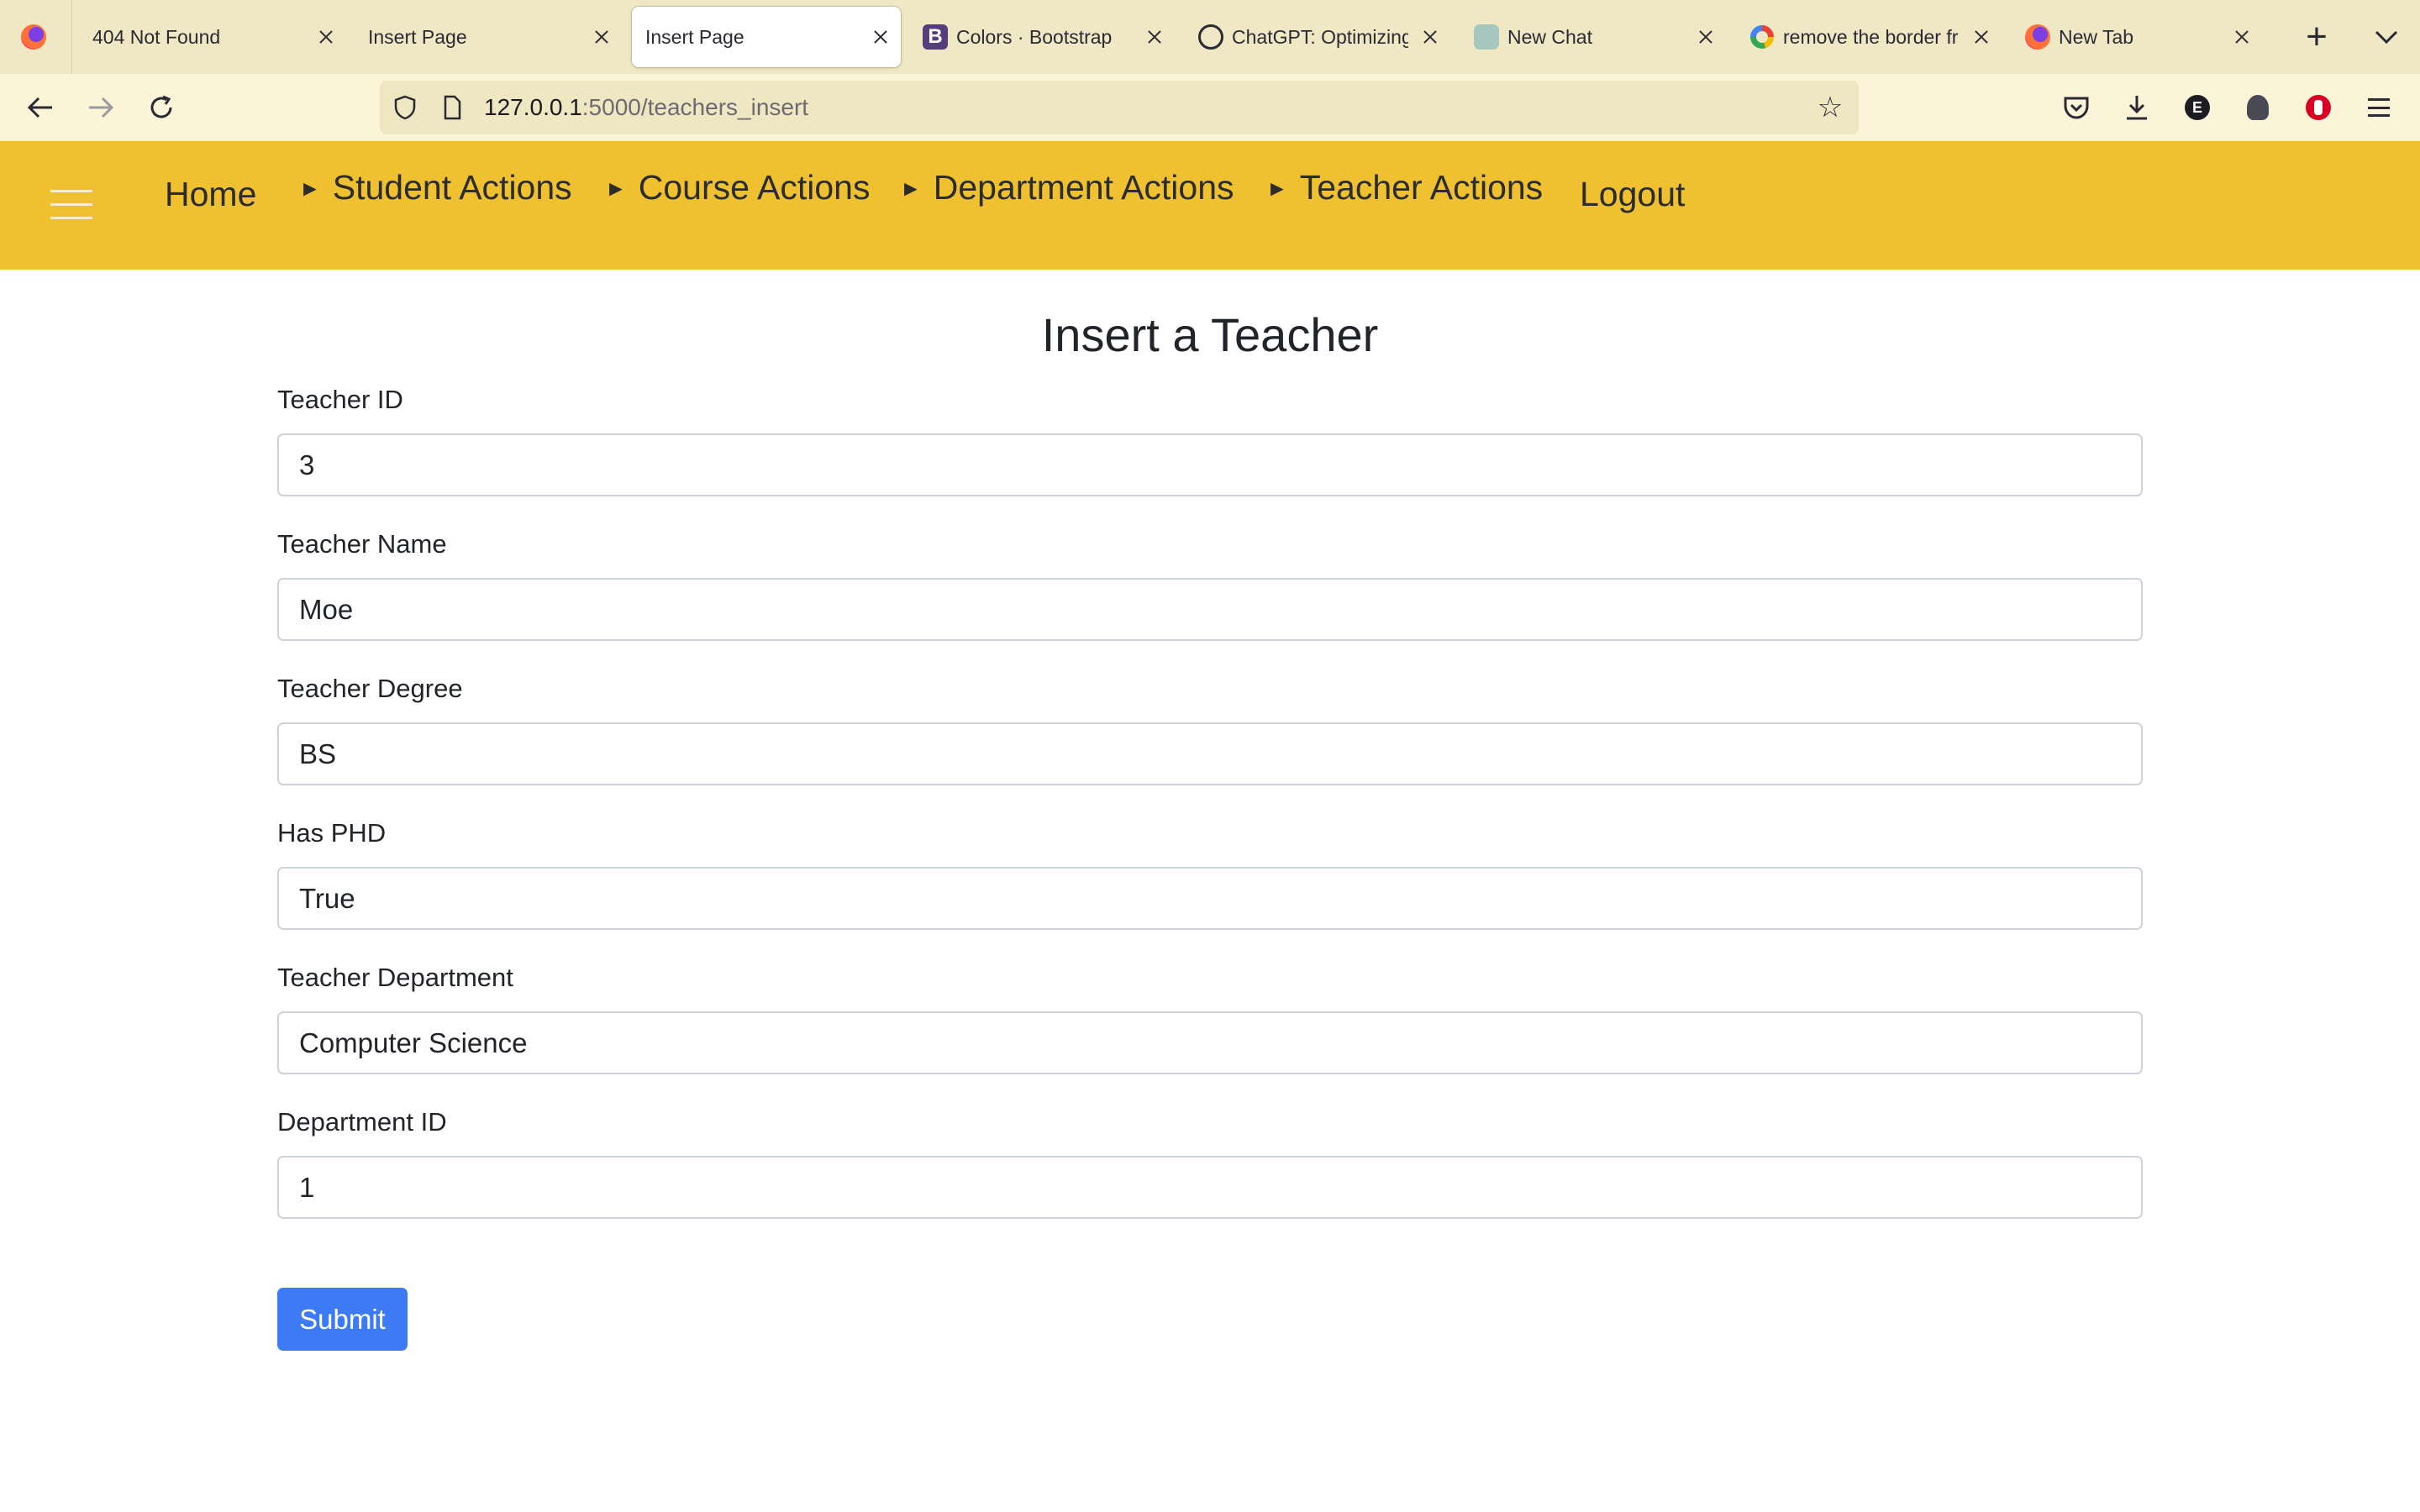  I want to click on extension-bulb-button, so click(2258, 107).